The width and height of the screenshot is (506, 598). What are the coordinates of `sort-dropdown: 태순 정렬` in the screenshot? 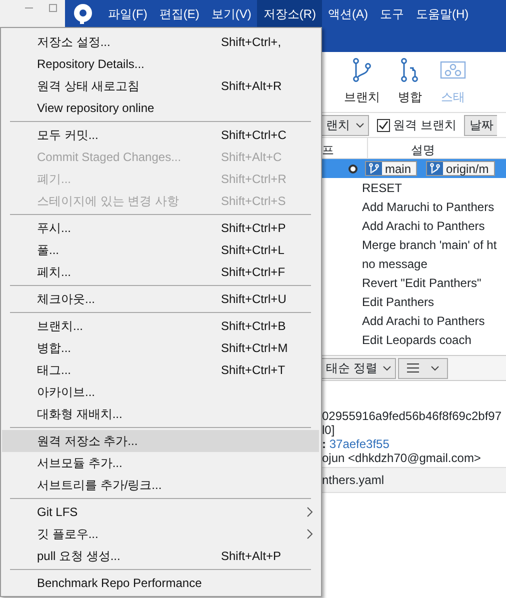 It's located at (359, 368).